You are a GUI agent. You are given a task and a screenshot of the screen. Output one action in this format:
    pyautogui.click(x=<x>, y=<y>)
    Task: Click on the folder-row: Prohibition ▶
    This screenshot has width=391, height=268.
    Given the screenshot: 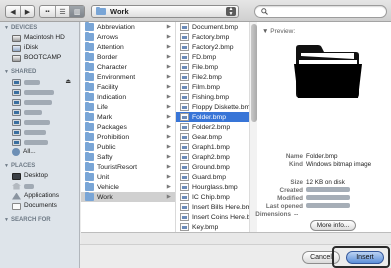 What is the action you would take?
    pyautogui.click(x=128, y=137)
    